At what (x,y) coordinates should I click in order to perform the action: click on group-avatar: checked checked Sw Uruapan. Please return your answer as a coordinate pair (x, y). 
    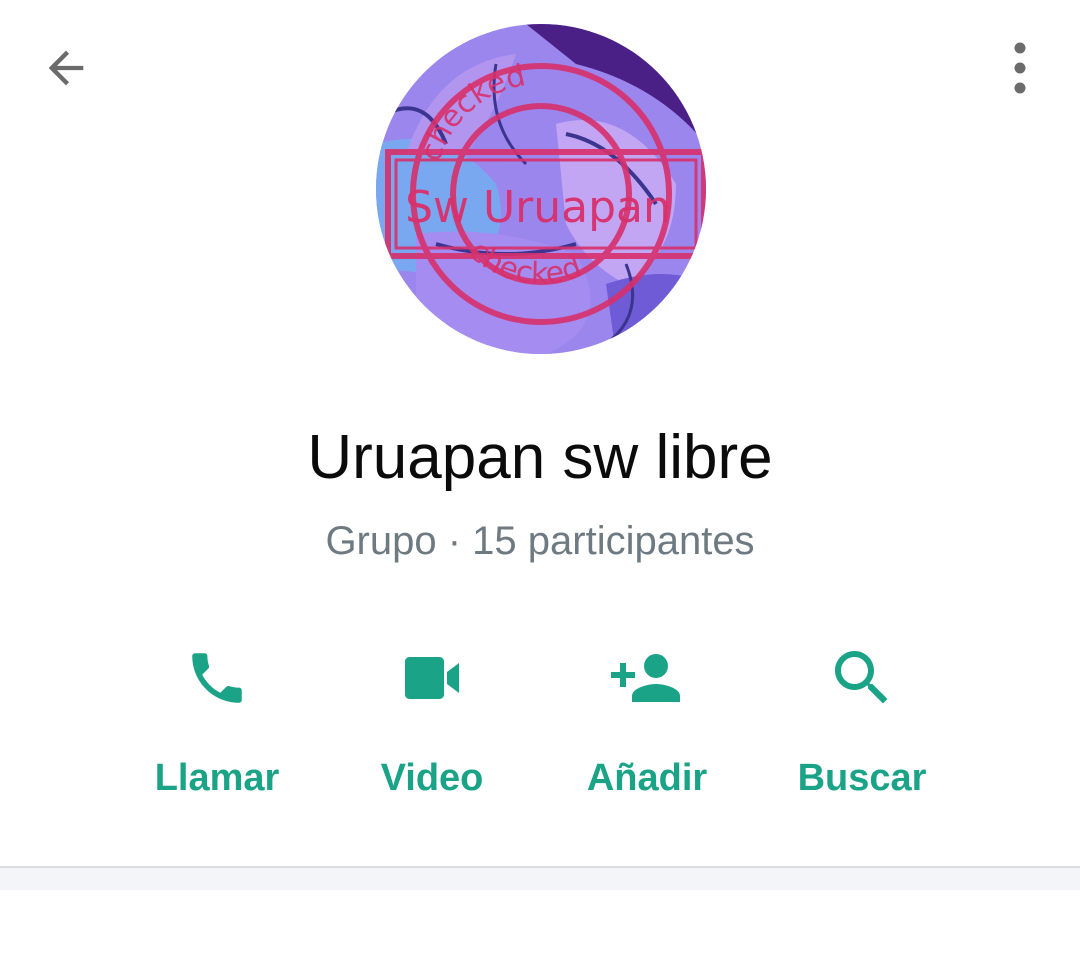
    Looking at the image, I should click on (541, 189).